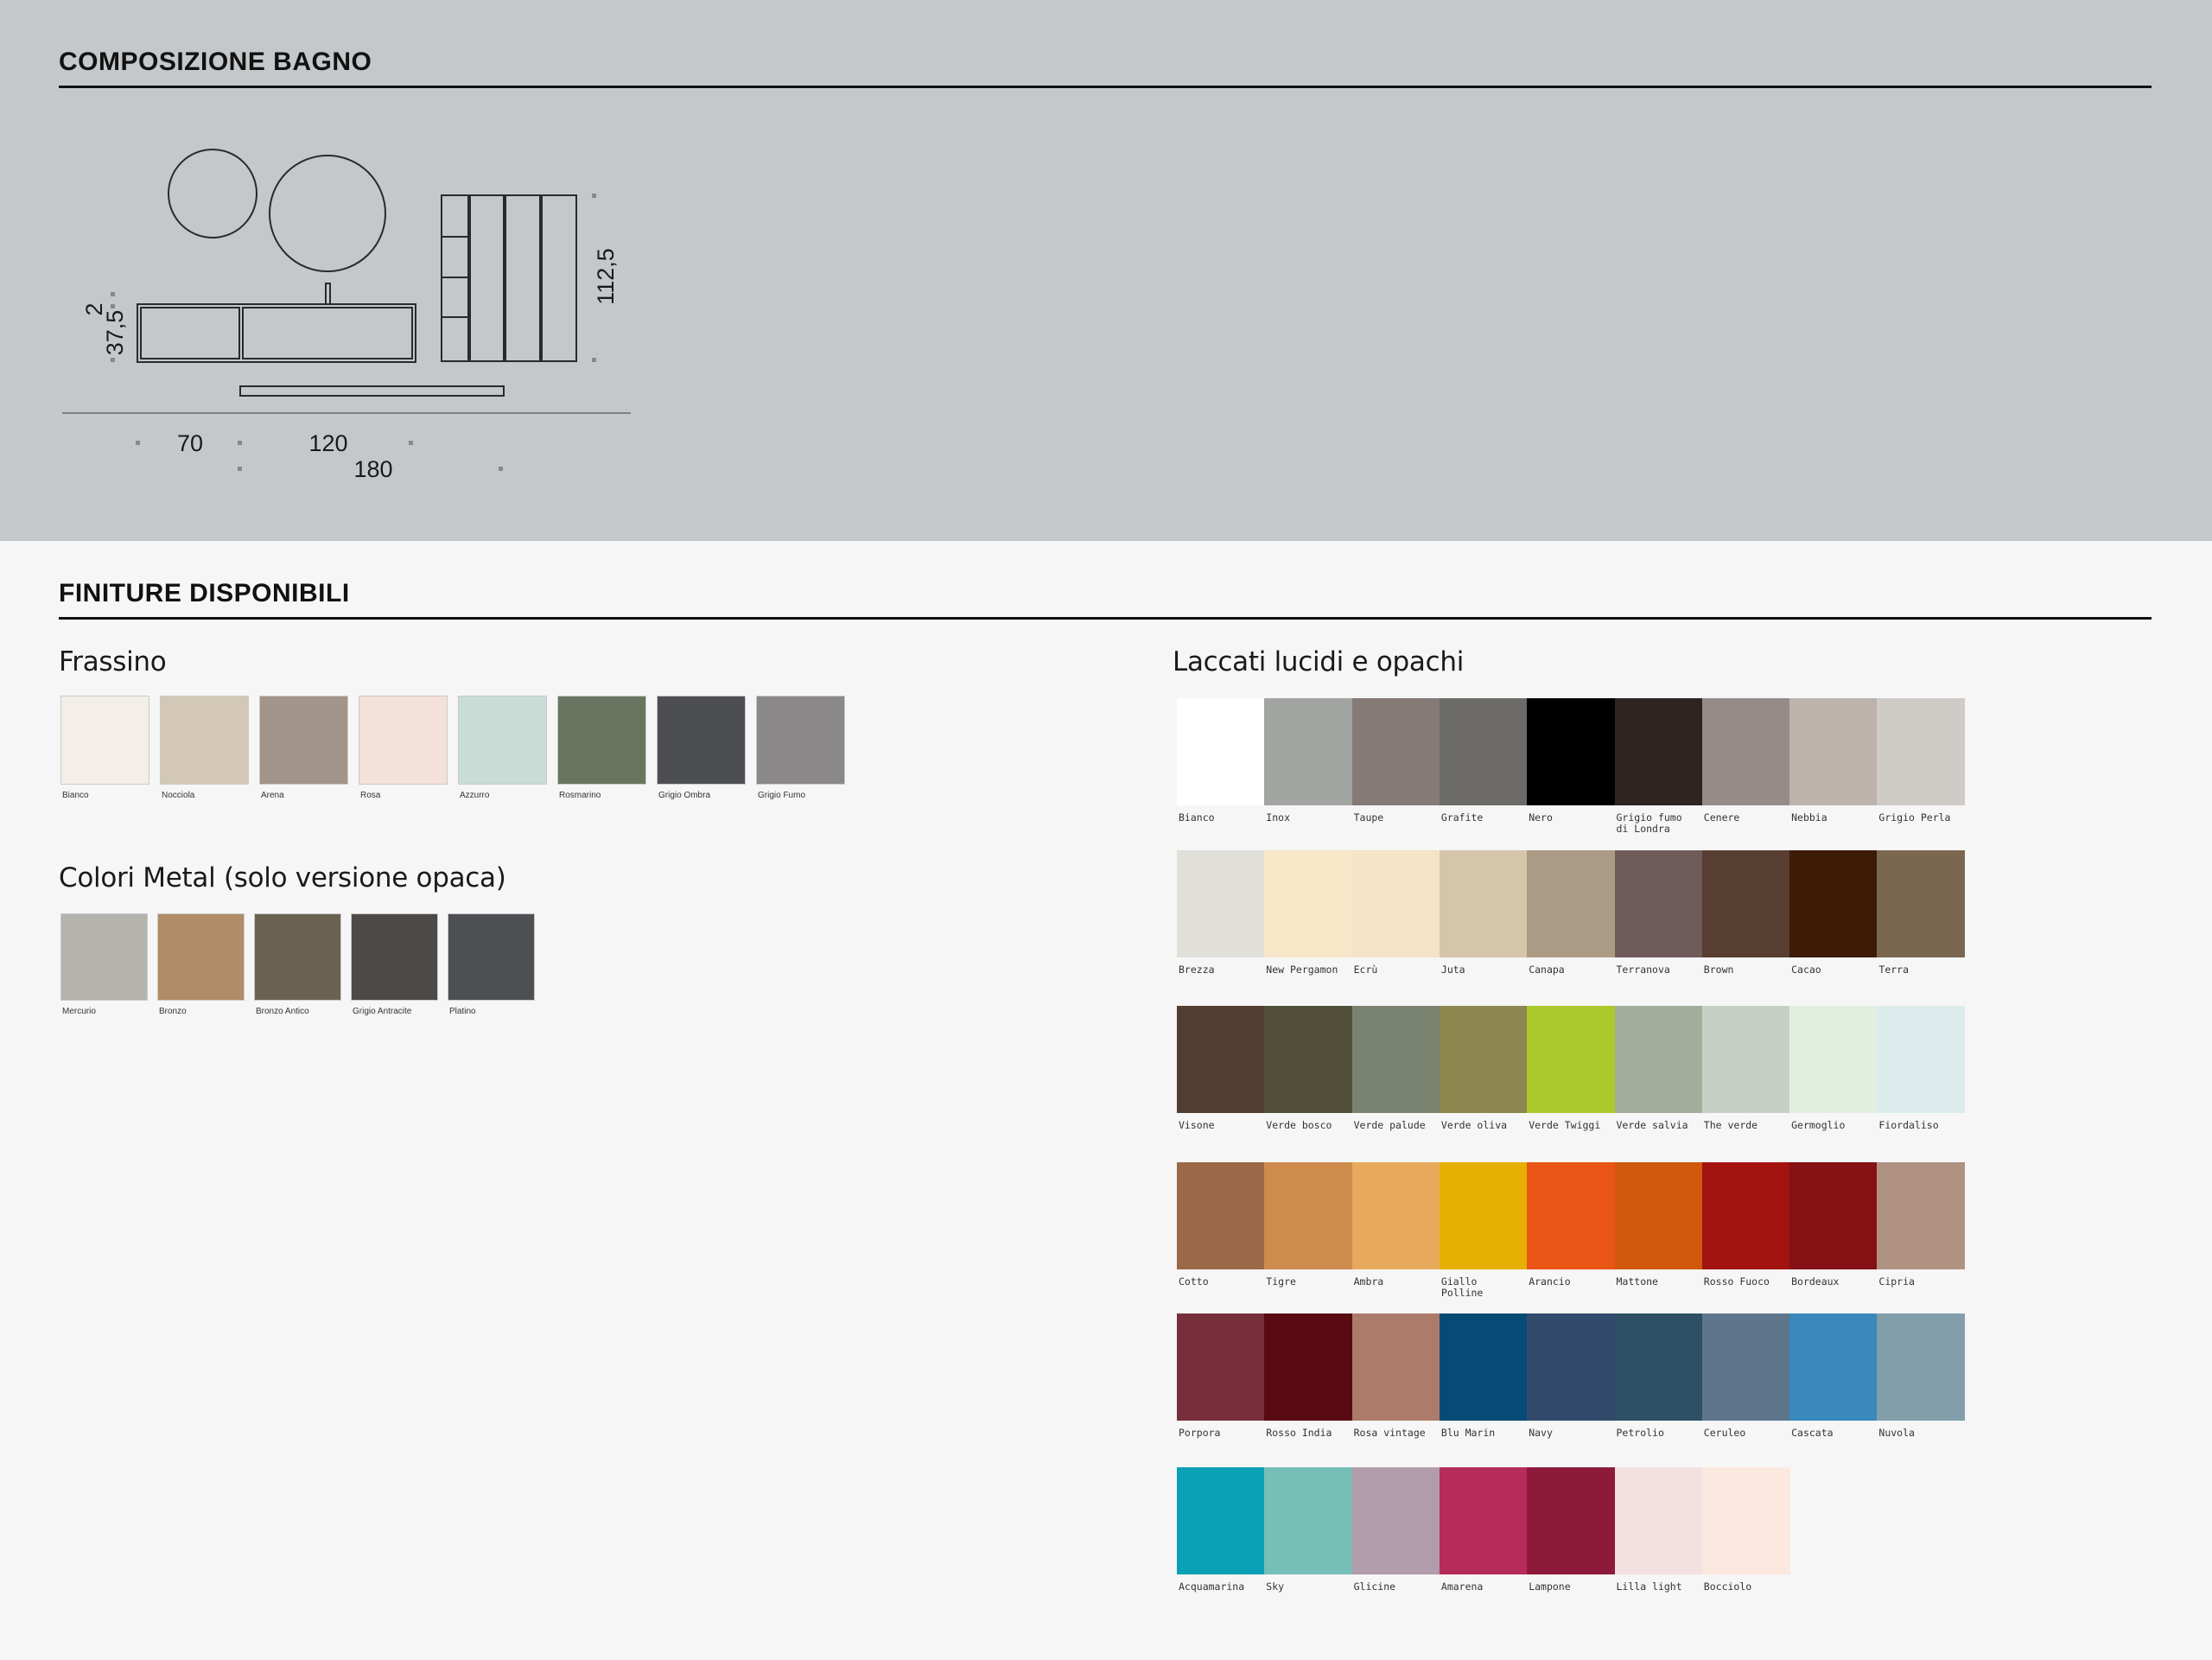  I want to click on swatch-grigio-fumo: Grigio Fumo, so click(800, 750).